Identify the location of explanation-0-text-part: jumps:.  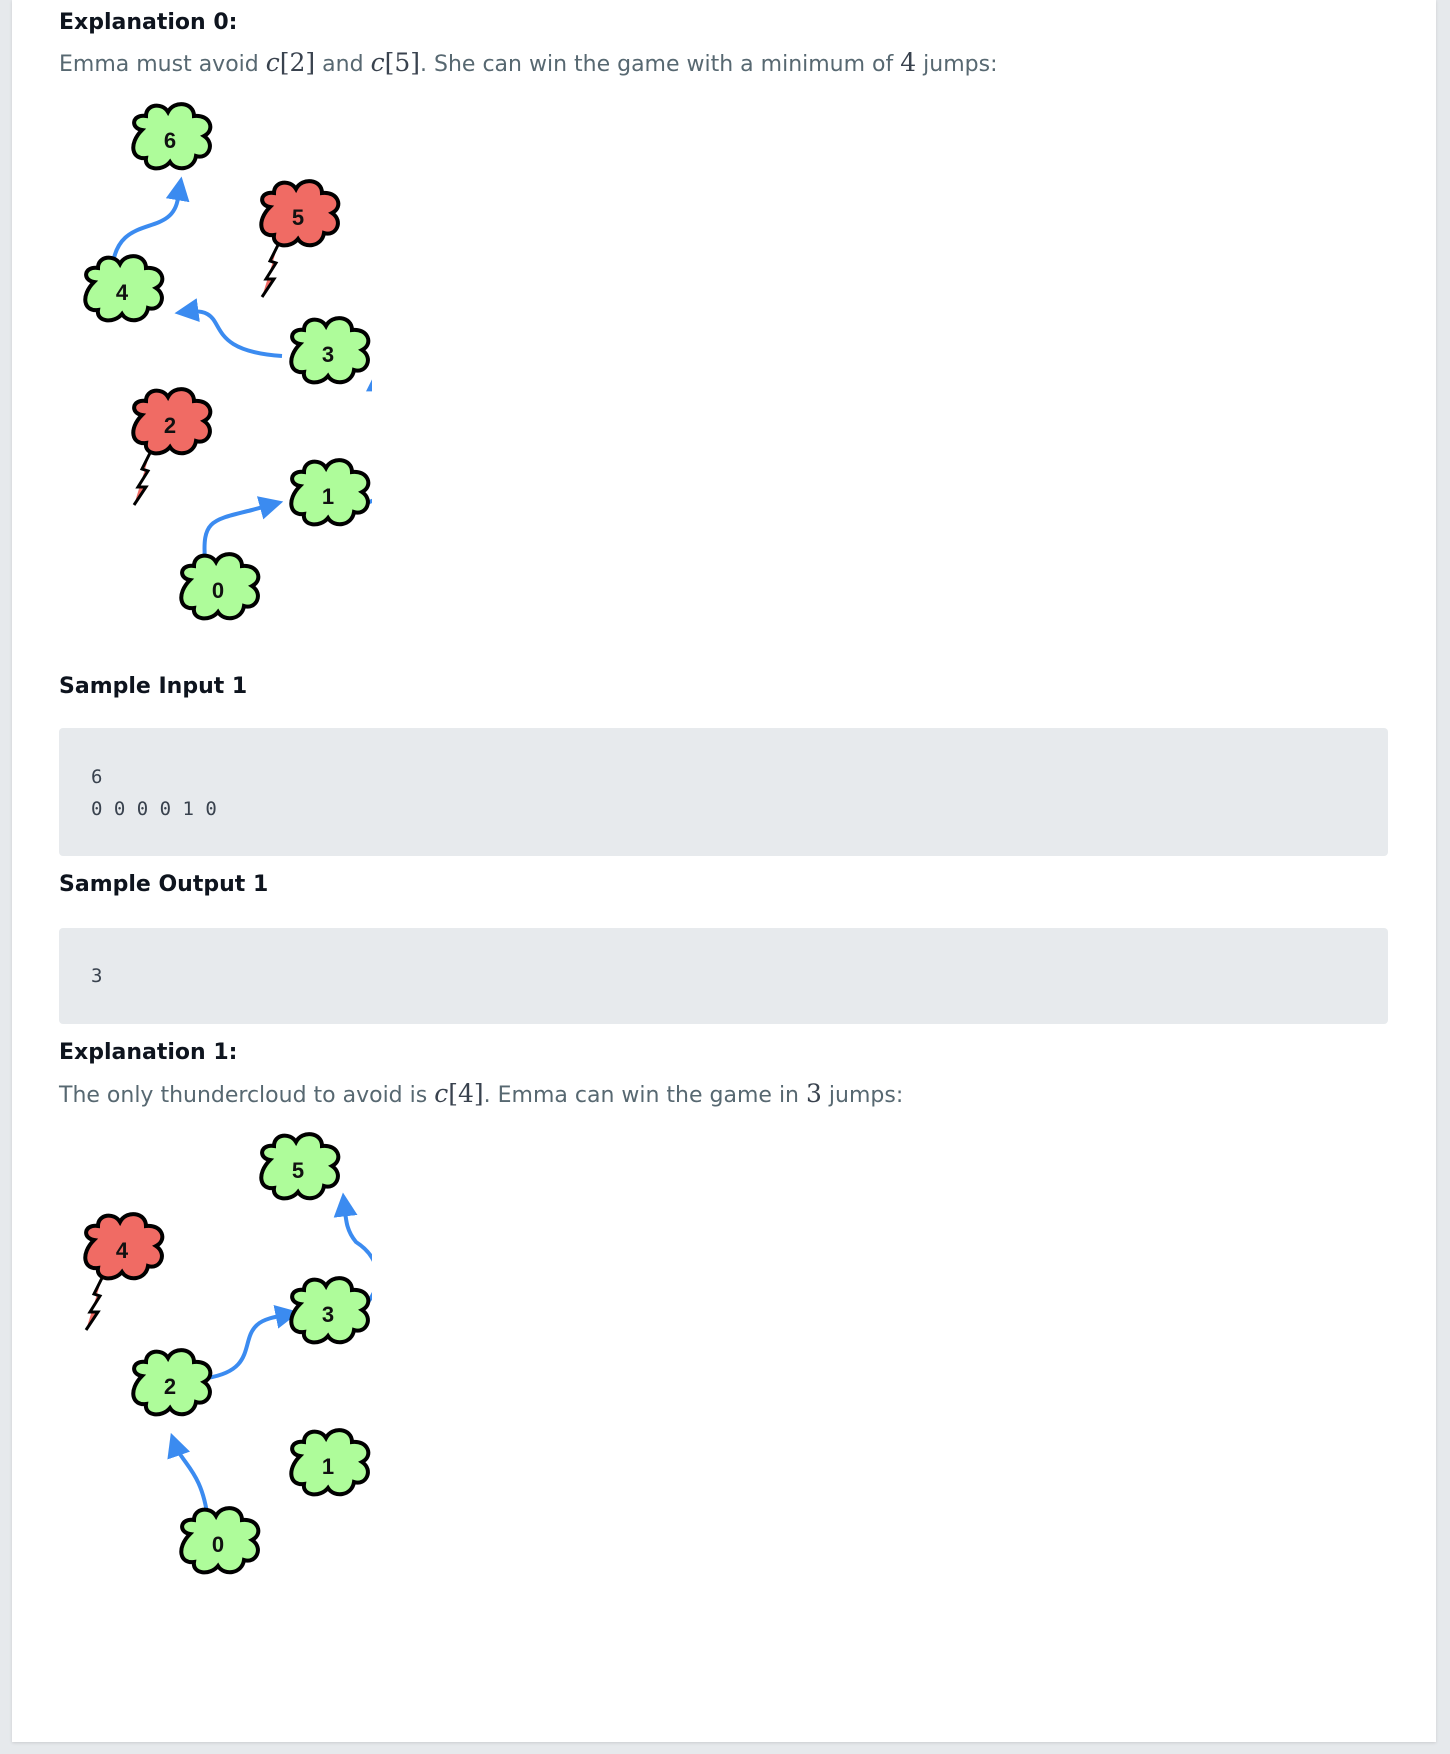
(957, 64).